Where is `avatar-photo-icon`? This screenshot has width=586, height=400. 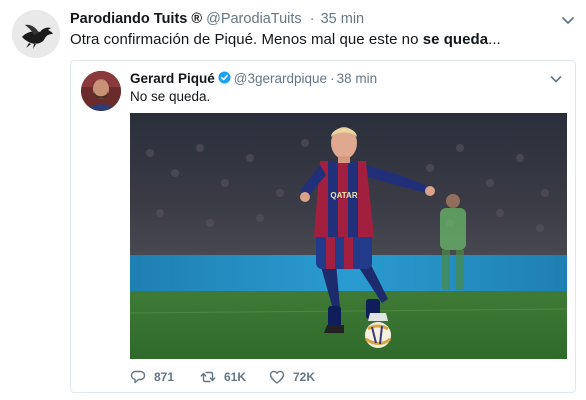
avatar-photo-icon is located at coordinates (101, 91).